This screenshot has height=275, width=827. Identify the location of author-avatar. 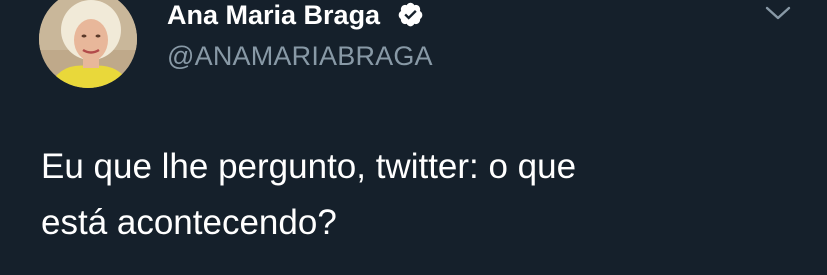
(88, 44).